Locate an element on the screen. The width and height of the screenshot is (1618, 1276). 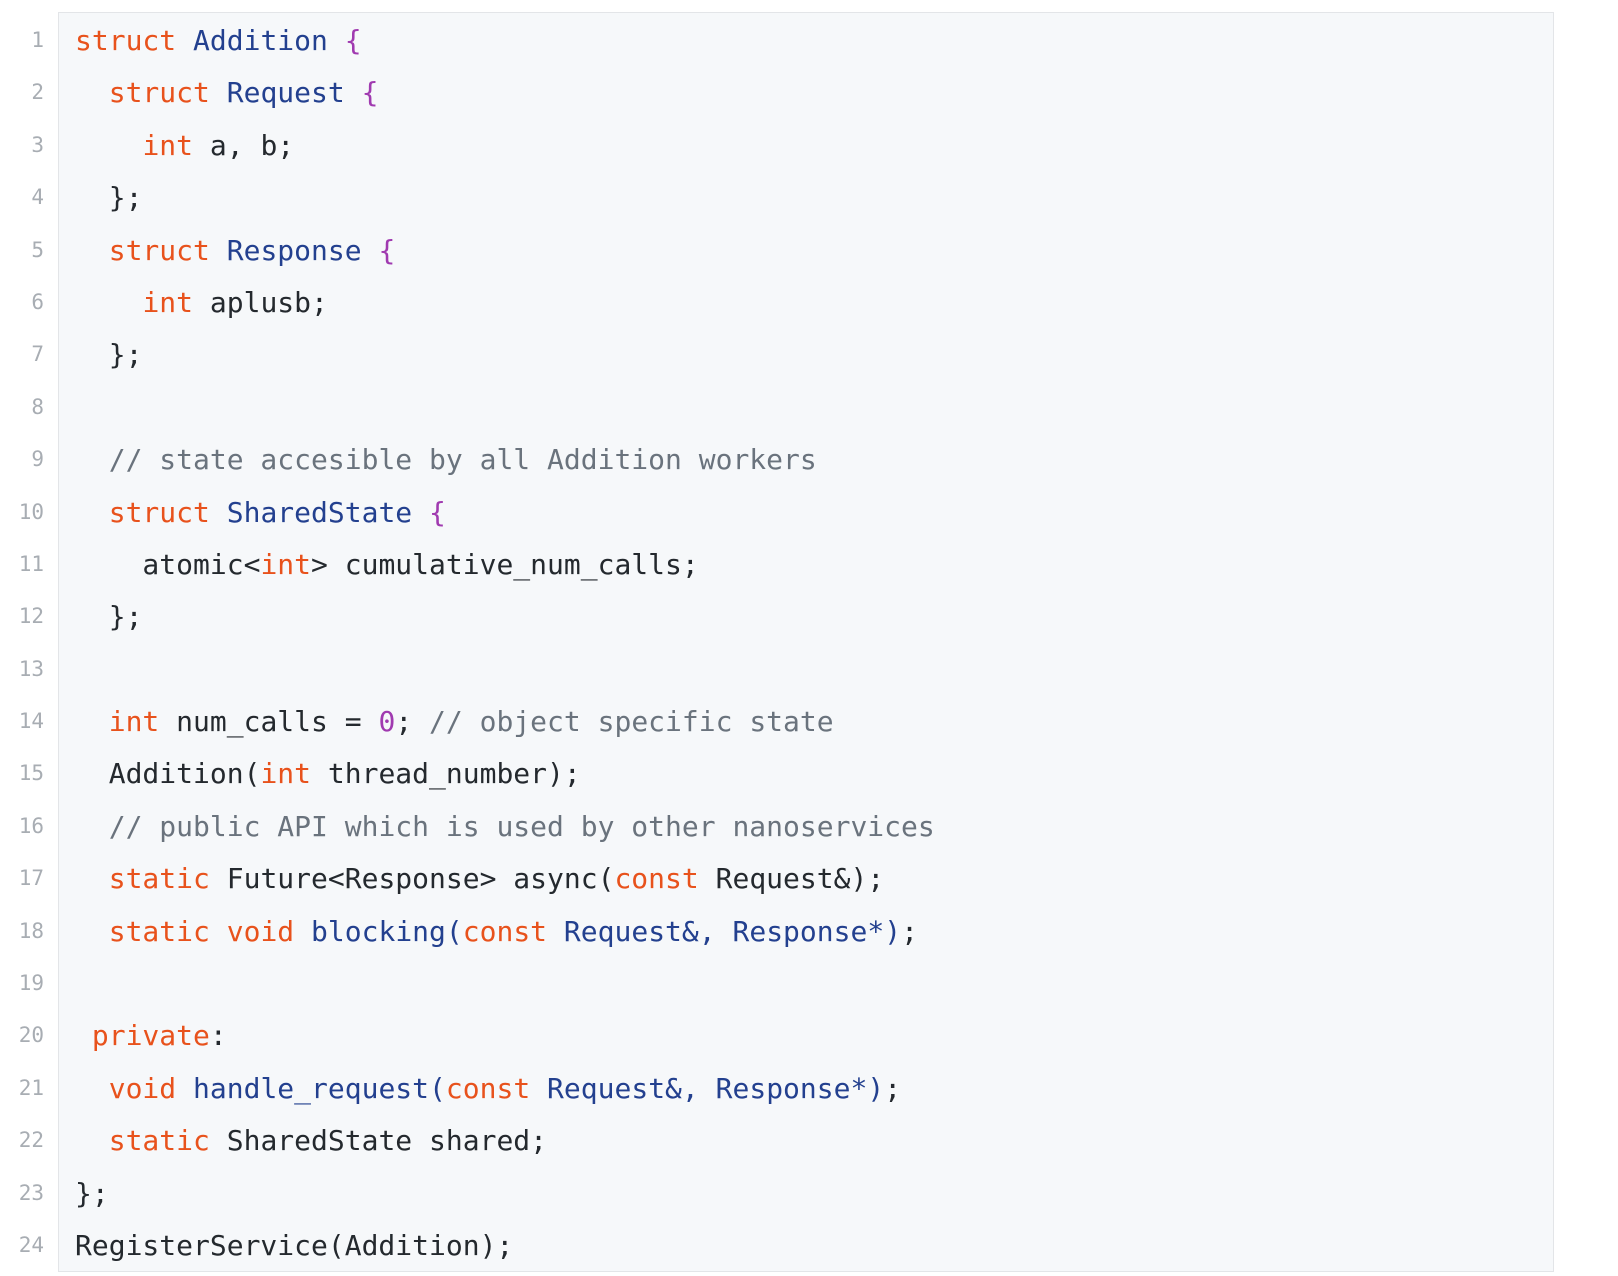
line-number: 20 is located at coordinates (31, 1035).